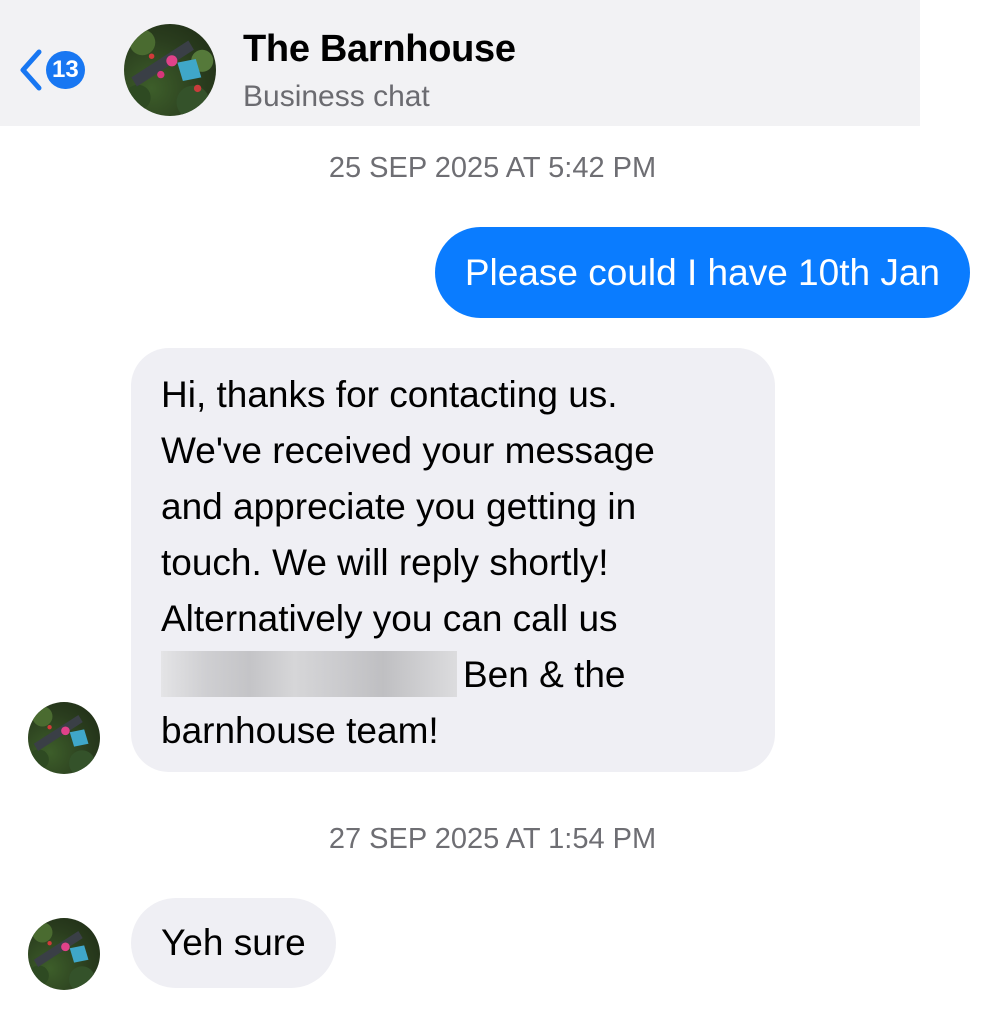  Describe the element at coordinates (65, 70) in the screenshot. I see `unread-count-badge: 13` at that location.